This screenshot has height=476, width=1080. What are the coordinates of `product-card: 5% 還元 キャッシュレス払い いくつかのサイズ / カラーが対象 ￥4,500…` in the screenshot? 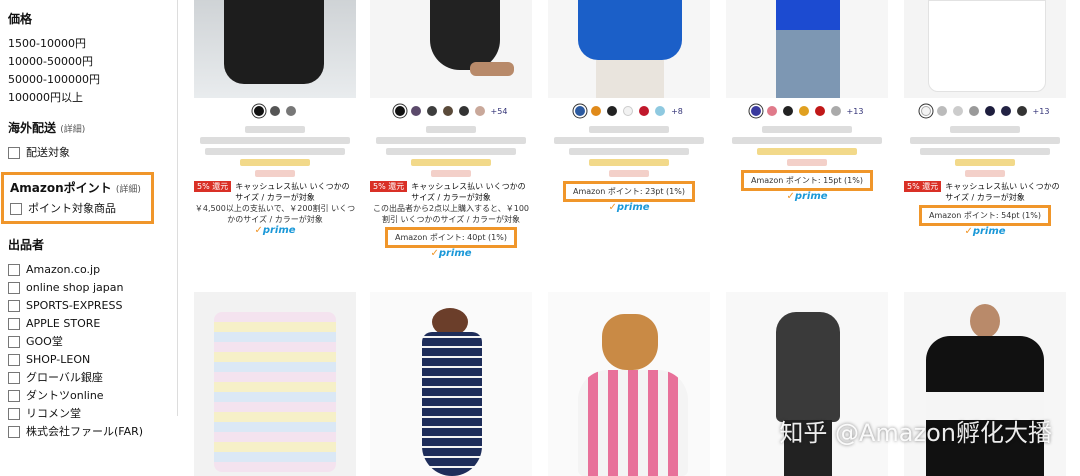 It's located at (275, 170).